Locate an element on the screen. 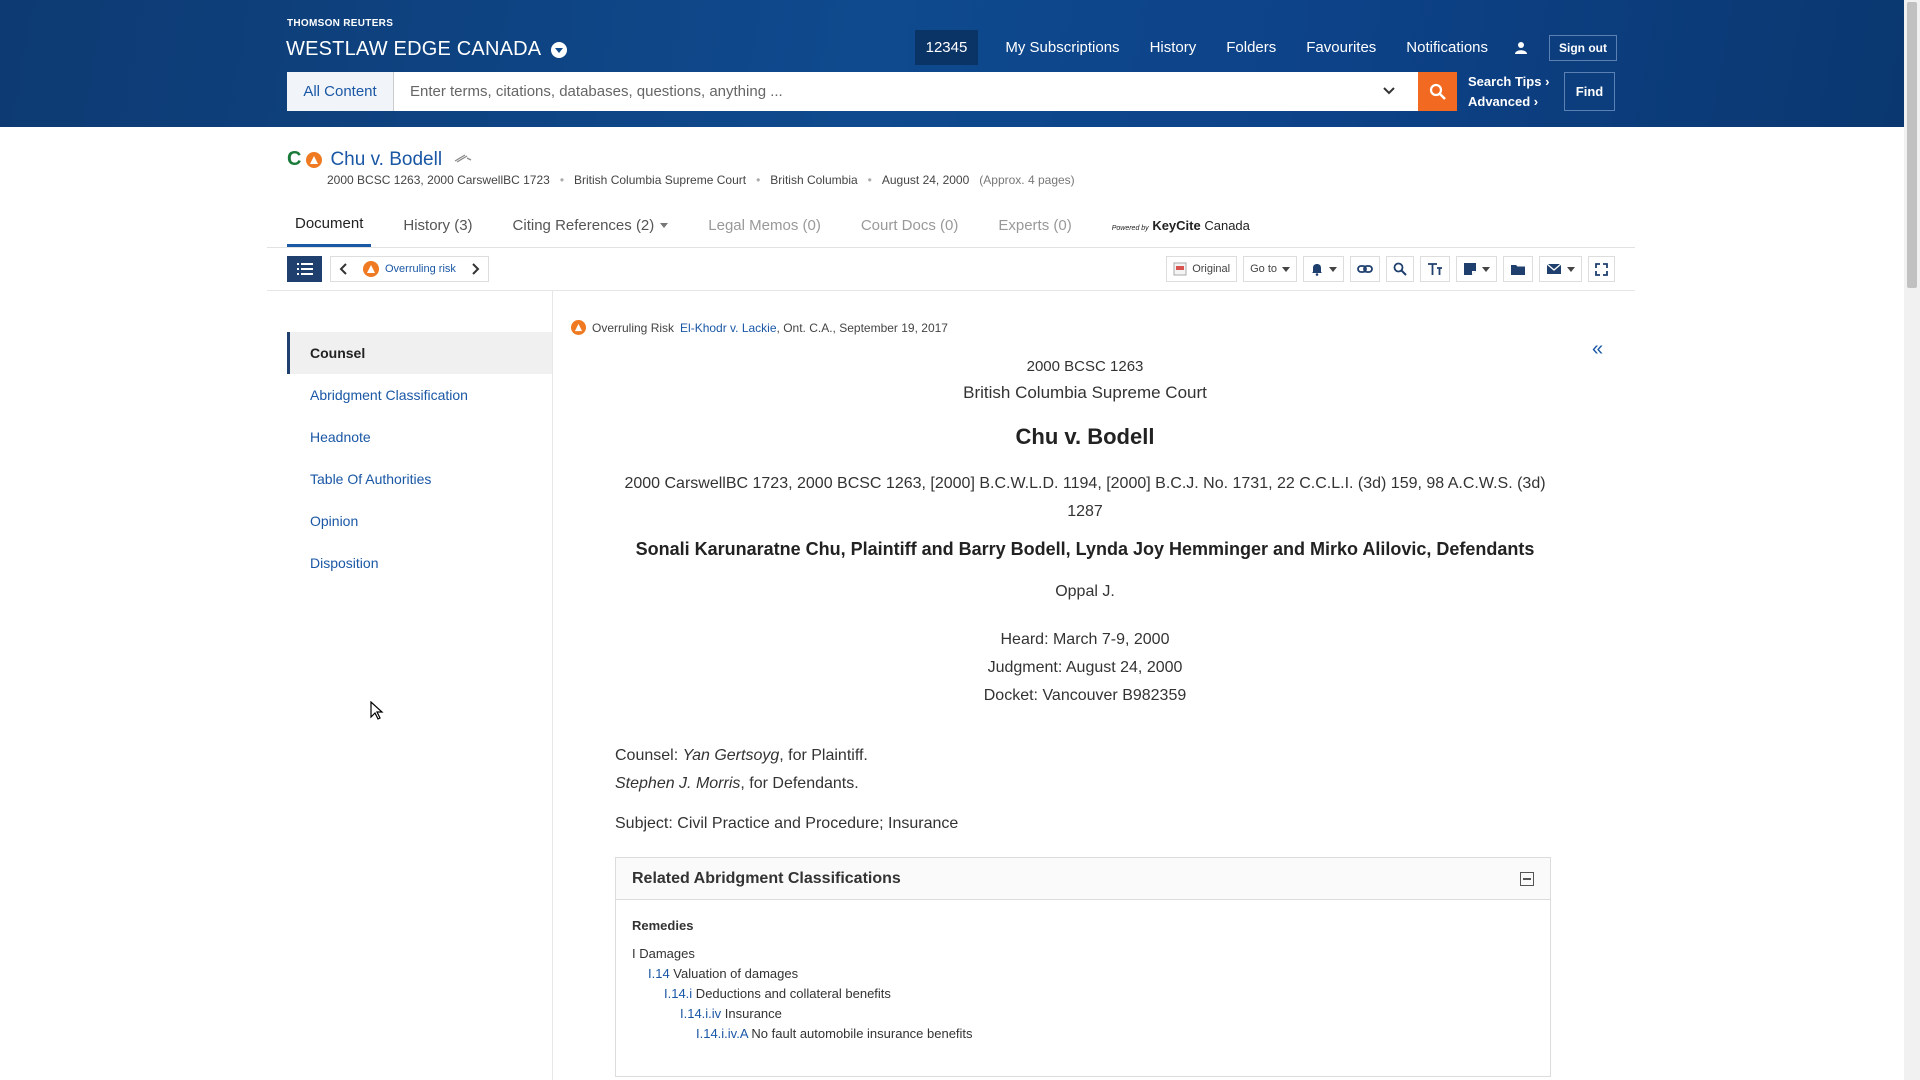 This screenshot has width=1920, height=1080. search-icon is located at coordinates (1437, 91).